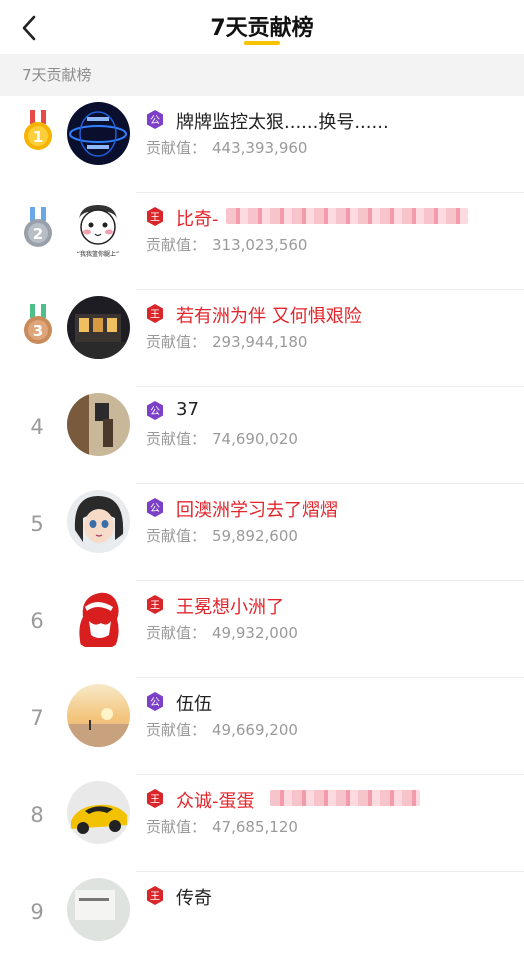 The image size is (524, 969). Describe the element at coordinates (37, 427) in the screenshot. I see `rank-number: 4` at that location.